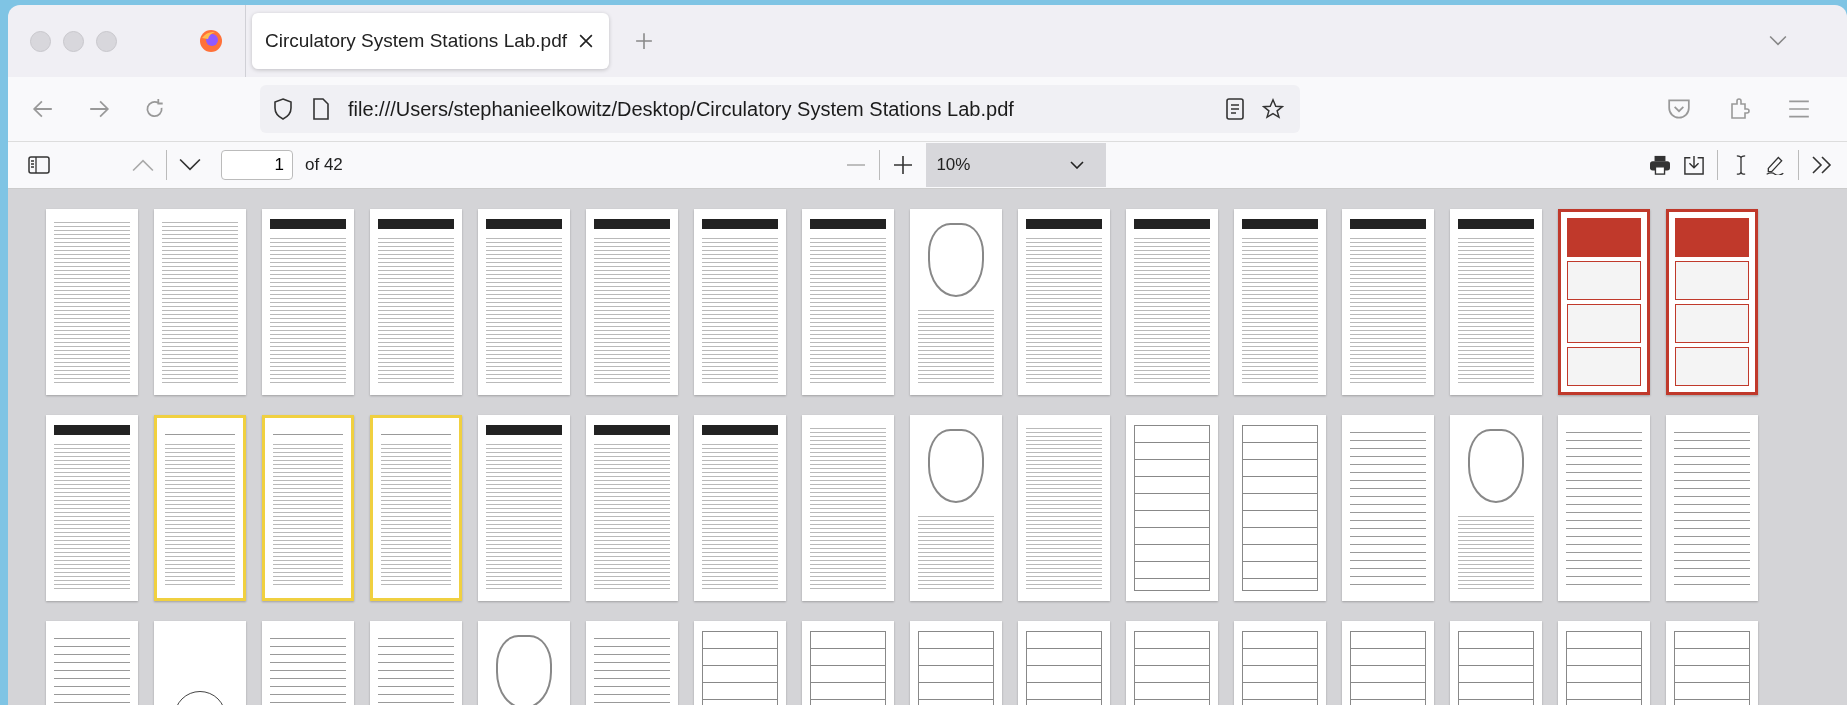 This screenshot has height=705, width=1847. What do you see at coordinates (211, 41) in the screenshot?
I see `browser-logo-icon` at bounding box center [211, 41].